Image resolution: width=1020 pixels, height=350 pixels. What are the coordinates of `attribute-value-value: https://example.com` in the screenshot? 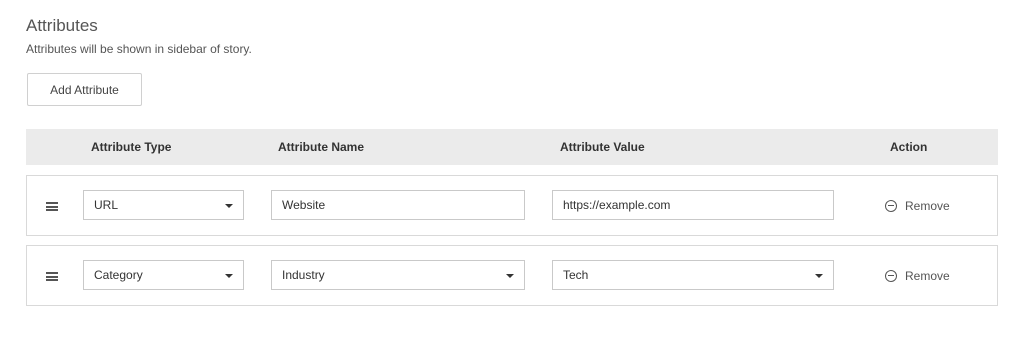 It's located at (617, 205).